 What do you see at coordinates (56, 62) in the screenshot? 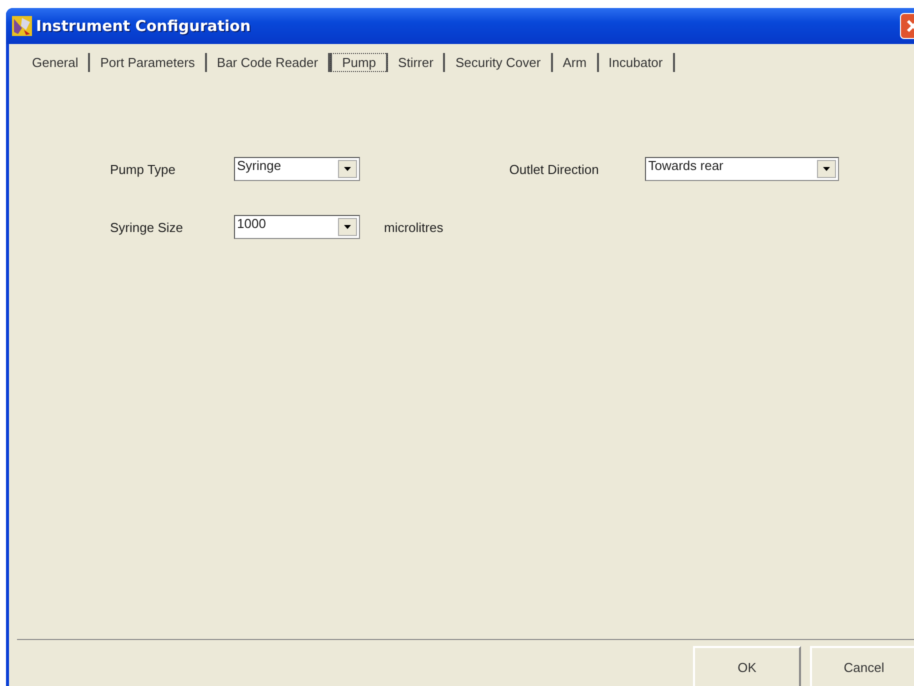
I see `tab: General` at bounding box center [56, 62].